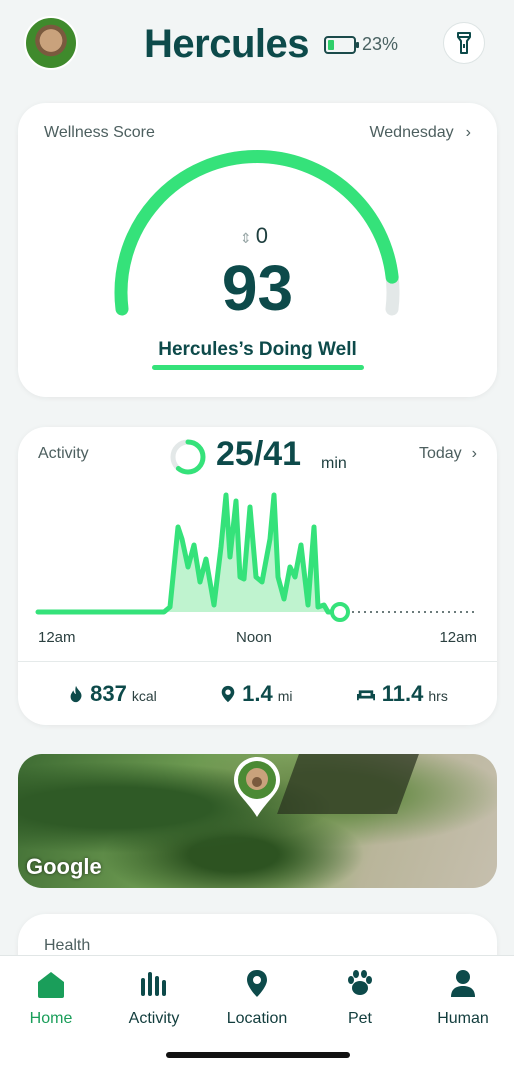 This screenshot has width=514, height=1070. What do you see at coordinates (57, 637) in the screenshot?
I see `tick-start: 12am` at bounding box center [57, 637].